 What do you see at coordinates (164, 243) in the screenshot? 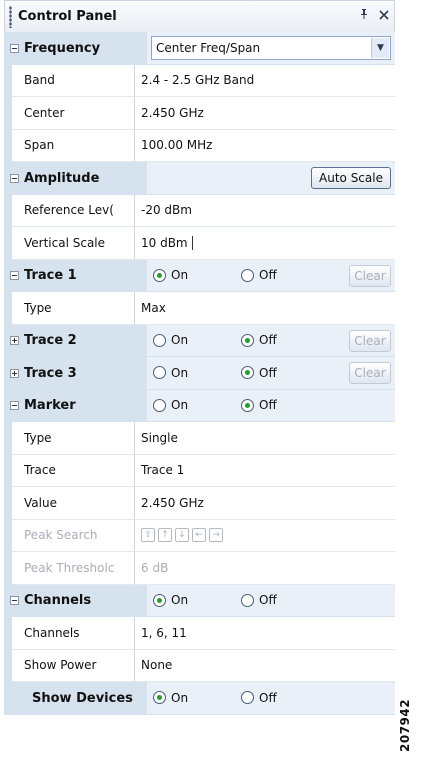
I see `vertical-scale-value: 10 dBm` at bounding box center [164, 243].